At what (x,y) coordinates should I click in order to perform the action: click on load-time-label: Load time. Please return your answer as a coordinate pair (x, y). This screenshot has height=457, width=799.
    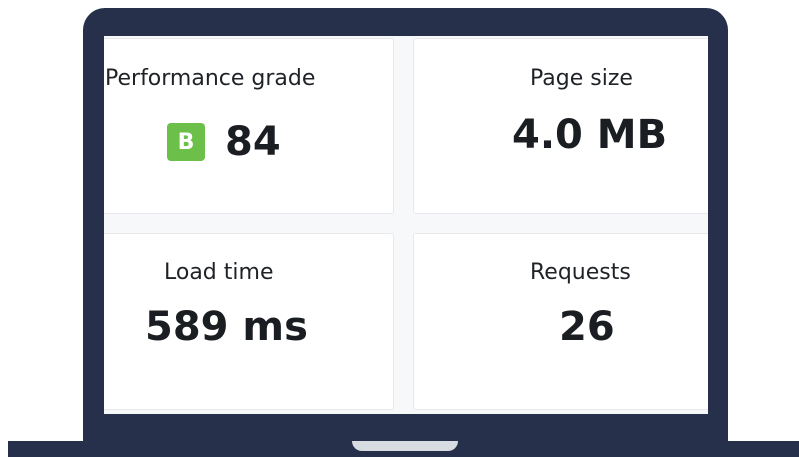
    Looking at the image, I should click on (219, 272).